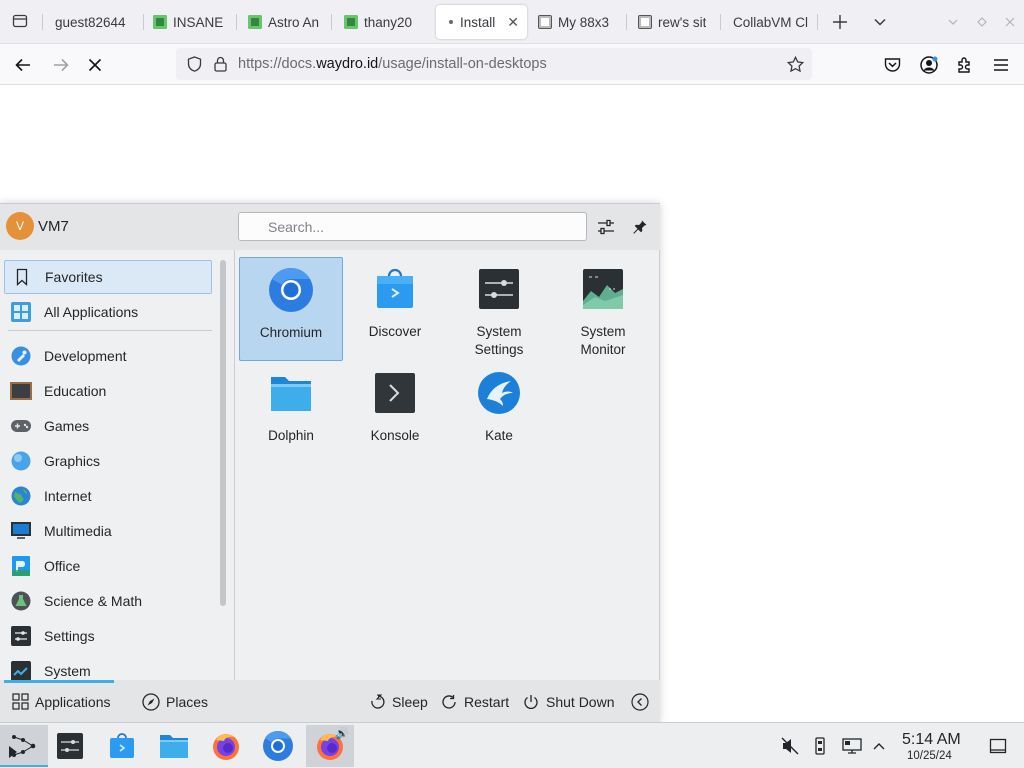 Image resolution: width=1024 pixels, height=768 pixels. Describe the element at coordinates (23, 65) in the screenshot. I see `back-button` at that location.